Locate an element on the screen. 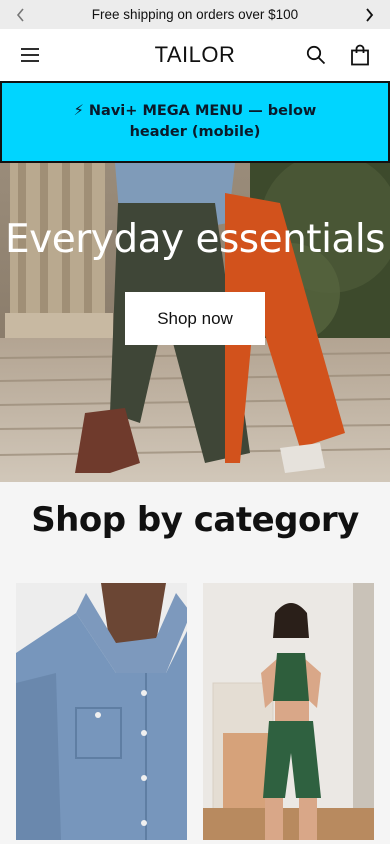 The image size is (390, 844). category-image-activewear is located at coordinates (288, 711).